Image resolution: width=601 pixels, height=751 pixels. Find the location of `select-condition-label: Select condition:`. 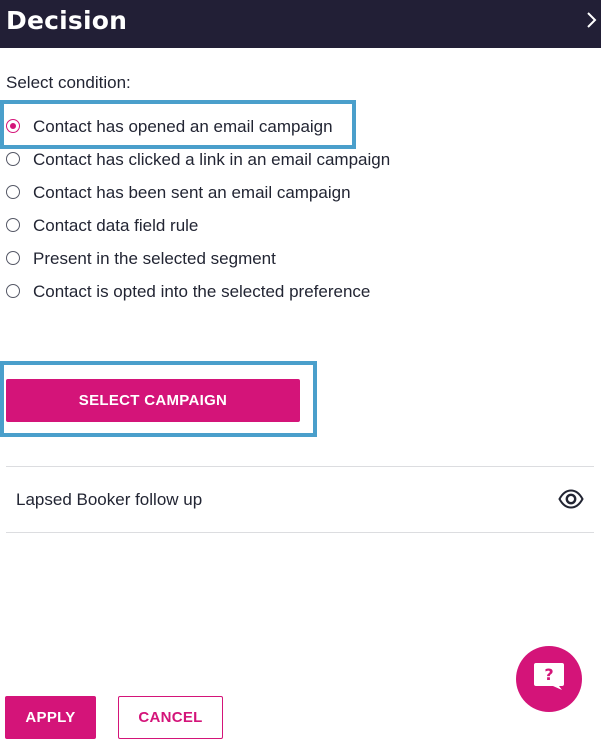

select-condition-label: Select condition: is located at coordinates (68, 82).